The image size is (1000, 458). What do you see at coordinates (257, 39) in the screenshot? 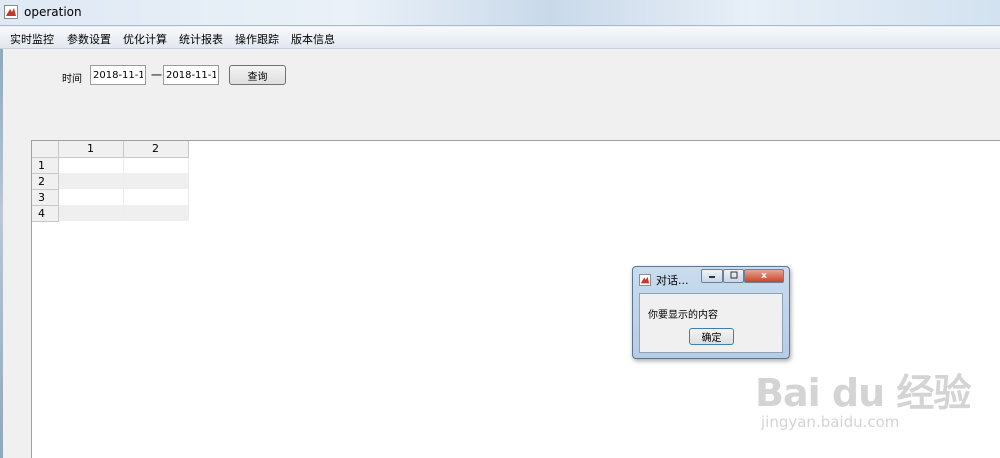
I see `menu-item-operation-tracking: 操作跟踪` at bounding box center [257, 39].